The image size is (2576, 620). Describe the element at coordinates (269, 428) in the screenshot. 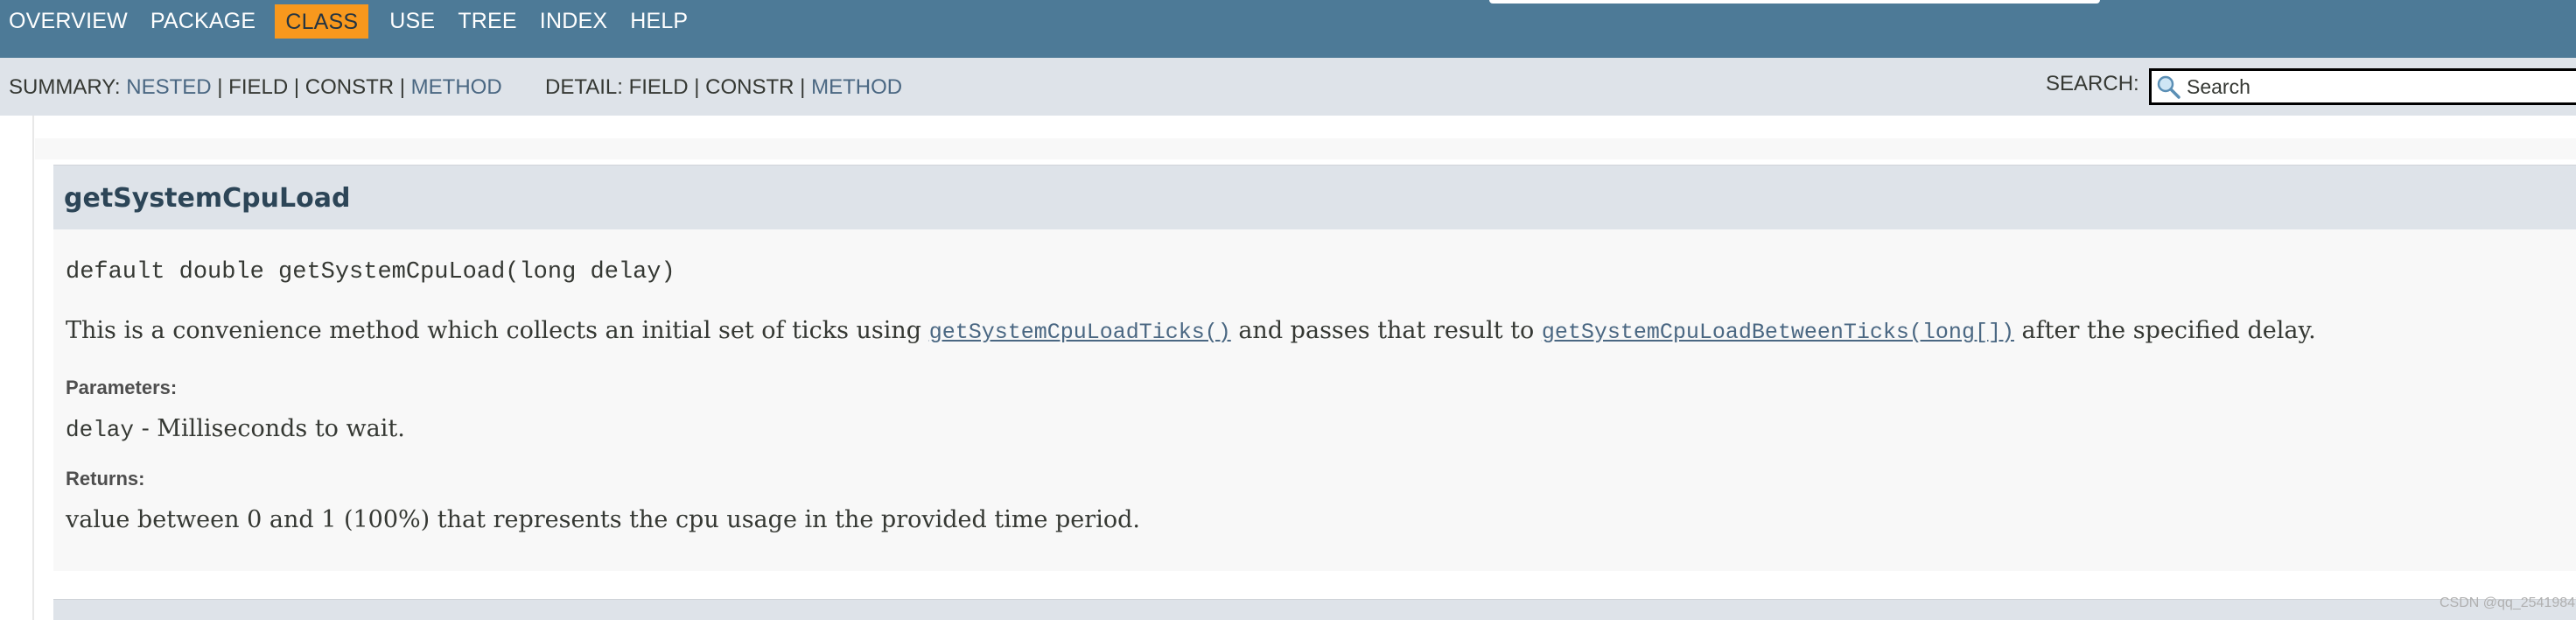

I see `param-desc: - Milliseconds to wait.` at that location.